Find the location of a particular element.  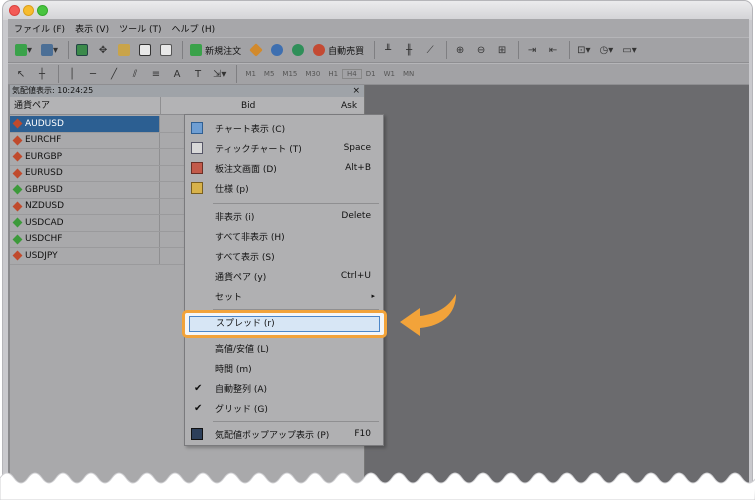

menu-item-popup-prices: 気配値ポップアップ表示 (P) F10 is located at coordinates (284, 434).